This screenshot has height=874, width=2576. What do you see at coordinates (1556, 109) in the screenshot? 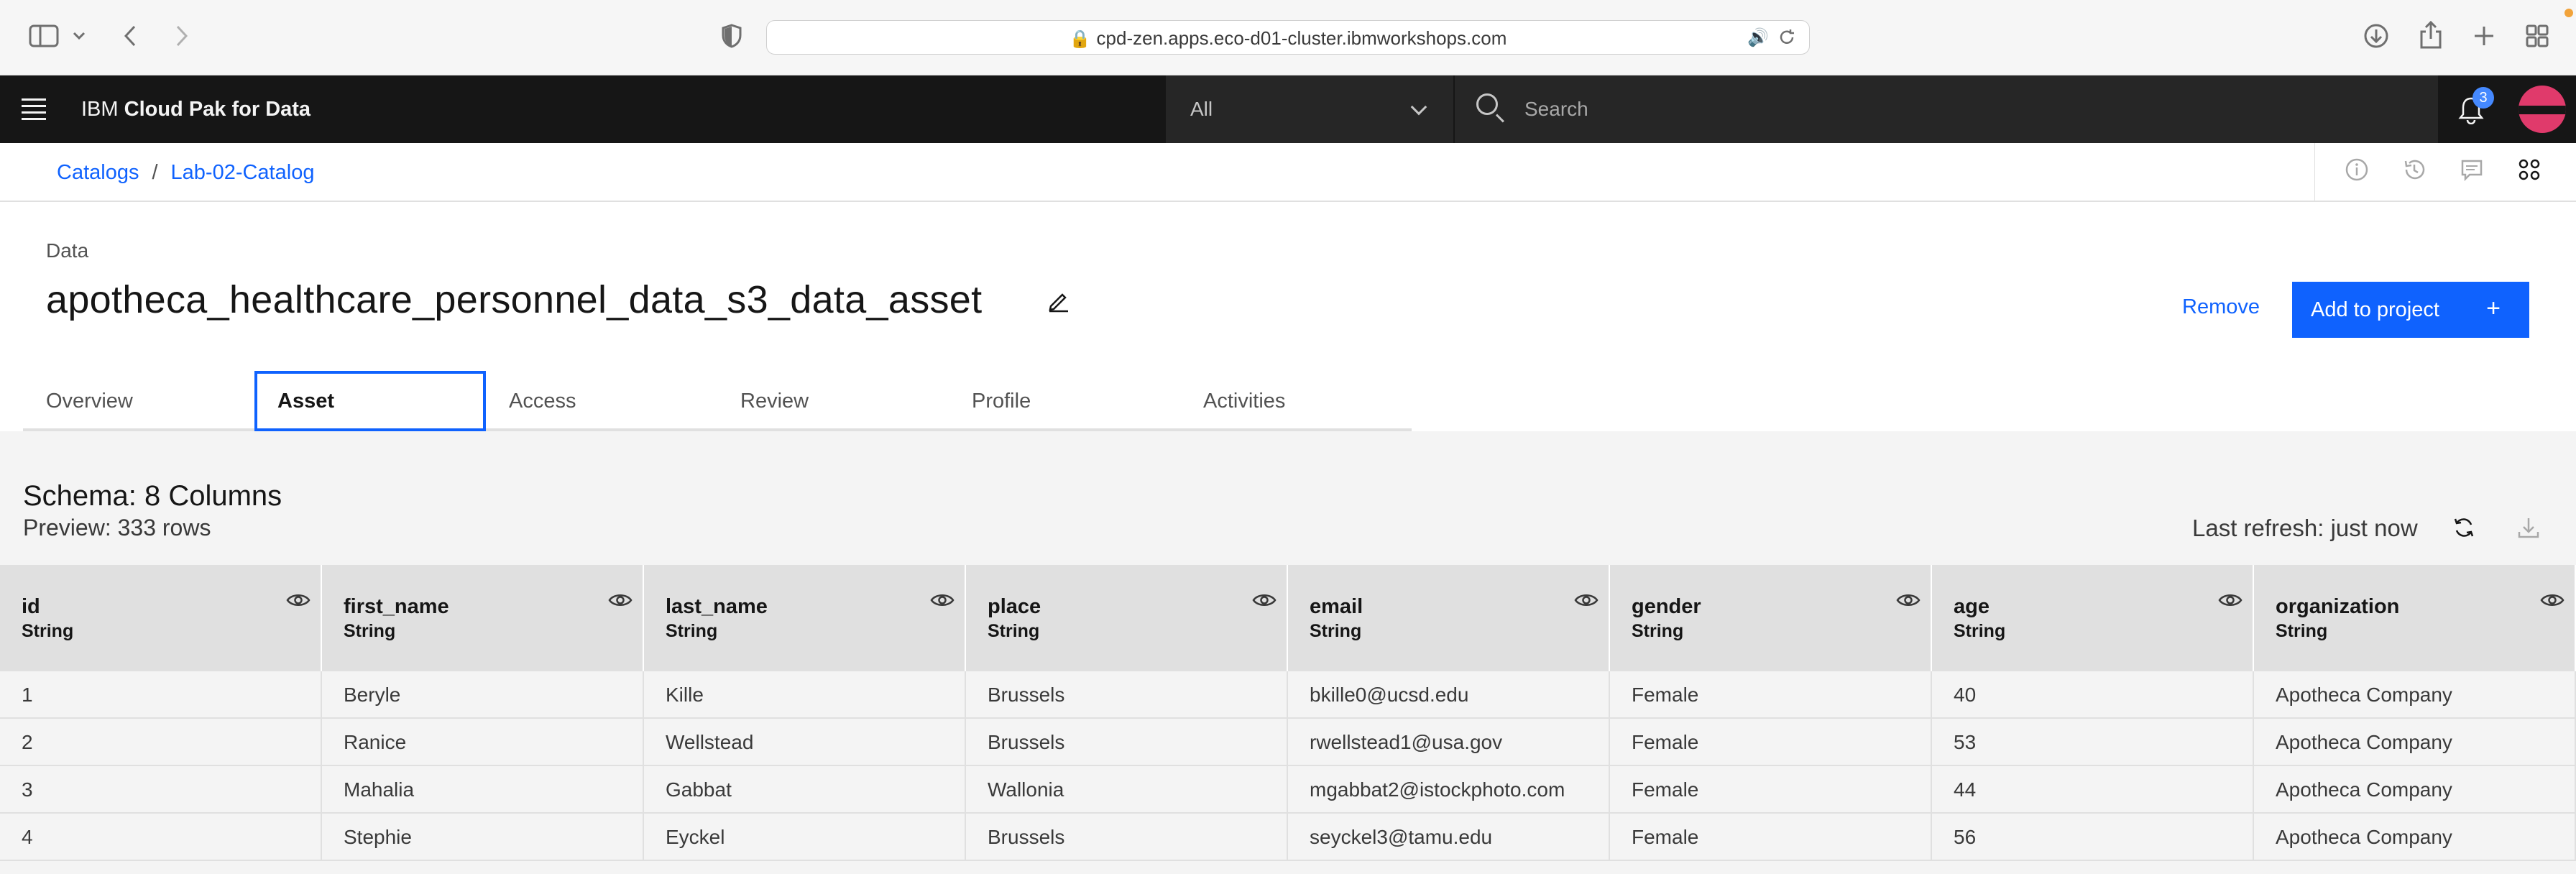
I see `search-input: Search` at bounding box center [1556, 109].